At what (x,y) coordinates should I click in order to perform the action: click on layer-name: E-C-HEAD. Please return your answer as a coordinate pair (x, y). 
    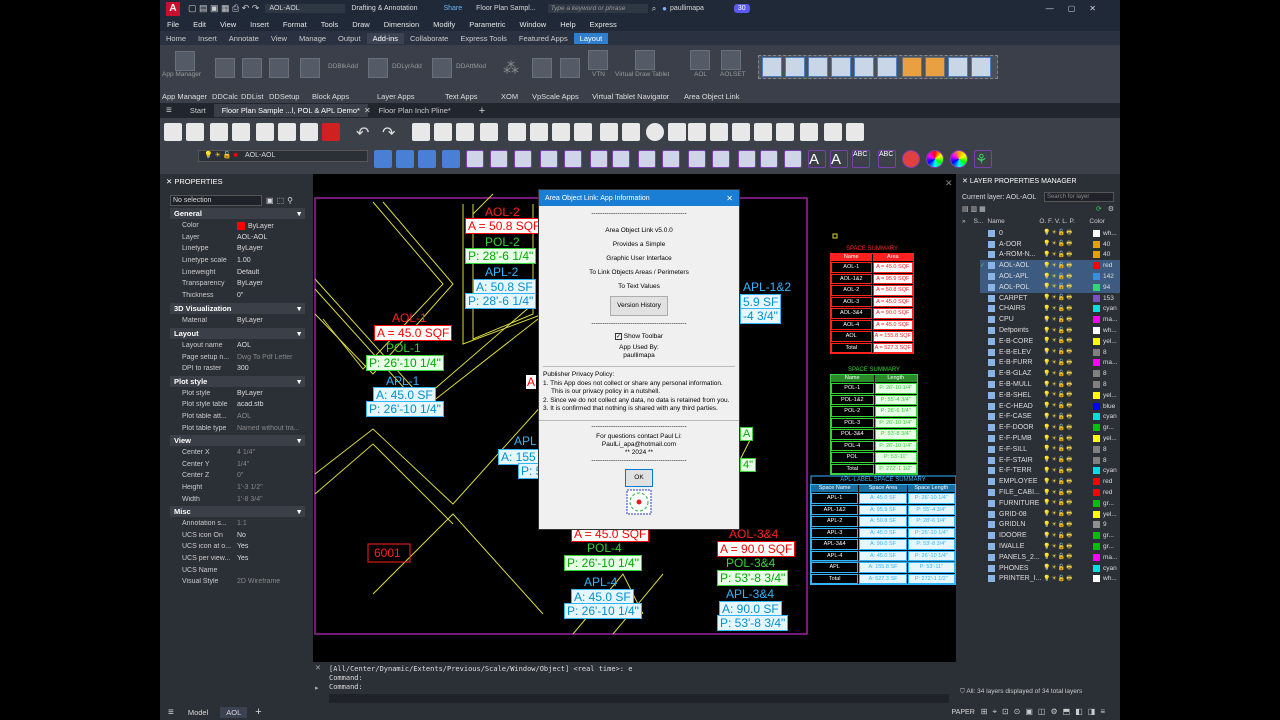
    Looking at the image, I should click on (1021, 406).